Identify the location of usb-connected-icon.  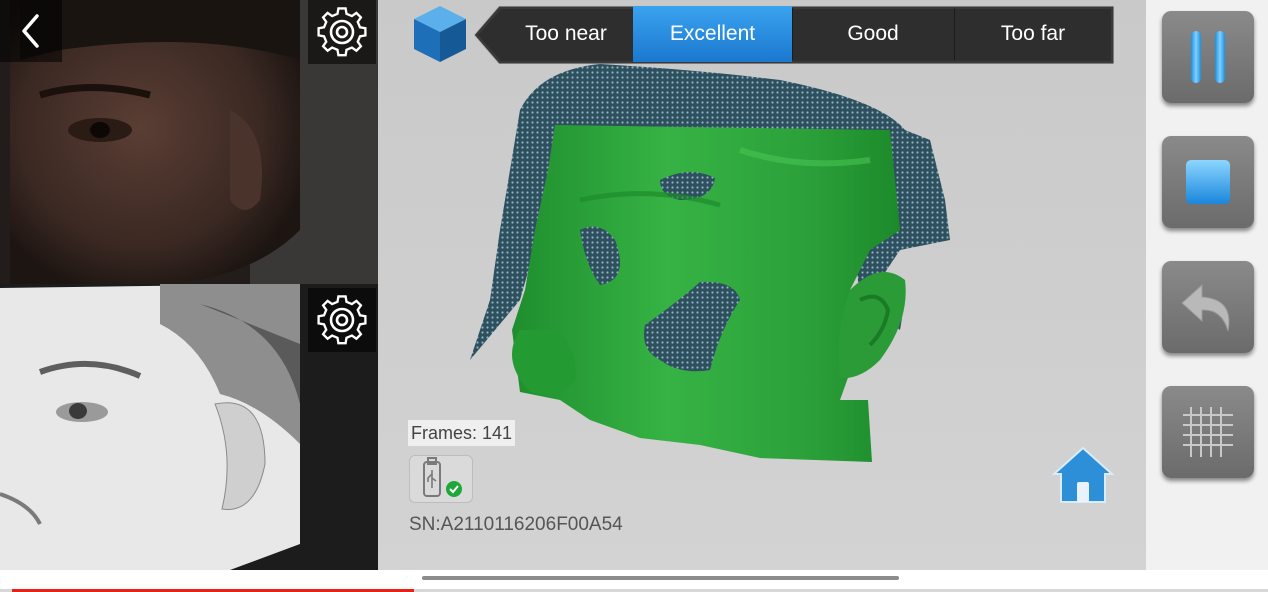
(442, 477).